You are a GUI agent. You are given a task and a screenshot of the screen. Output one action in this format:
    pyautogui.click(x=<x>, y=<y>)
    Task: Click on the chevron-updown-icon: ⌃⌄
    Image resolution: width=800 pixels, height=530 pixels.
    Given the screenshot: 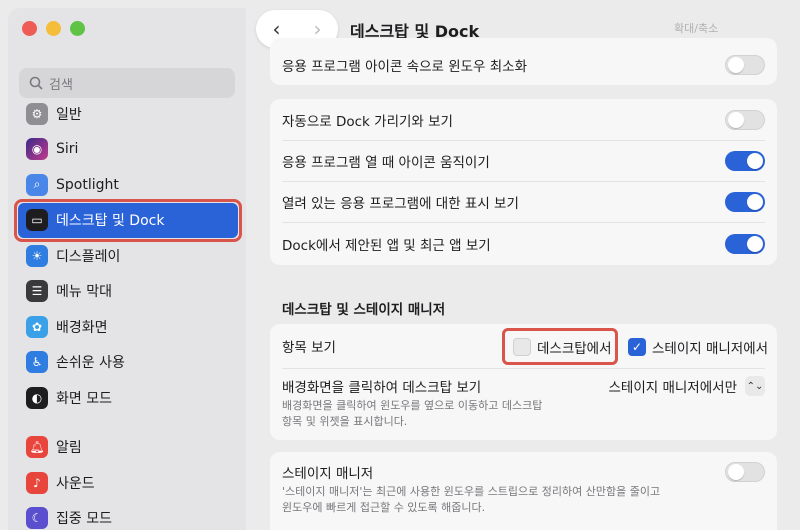 What is the action you would take?
    pyautogui.click(x=755, y=386)
    